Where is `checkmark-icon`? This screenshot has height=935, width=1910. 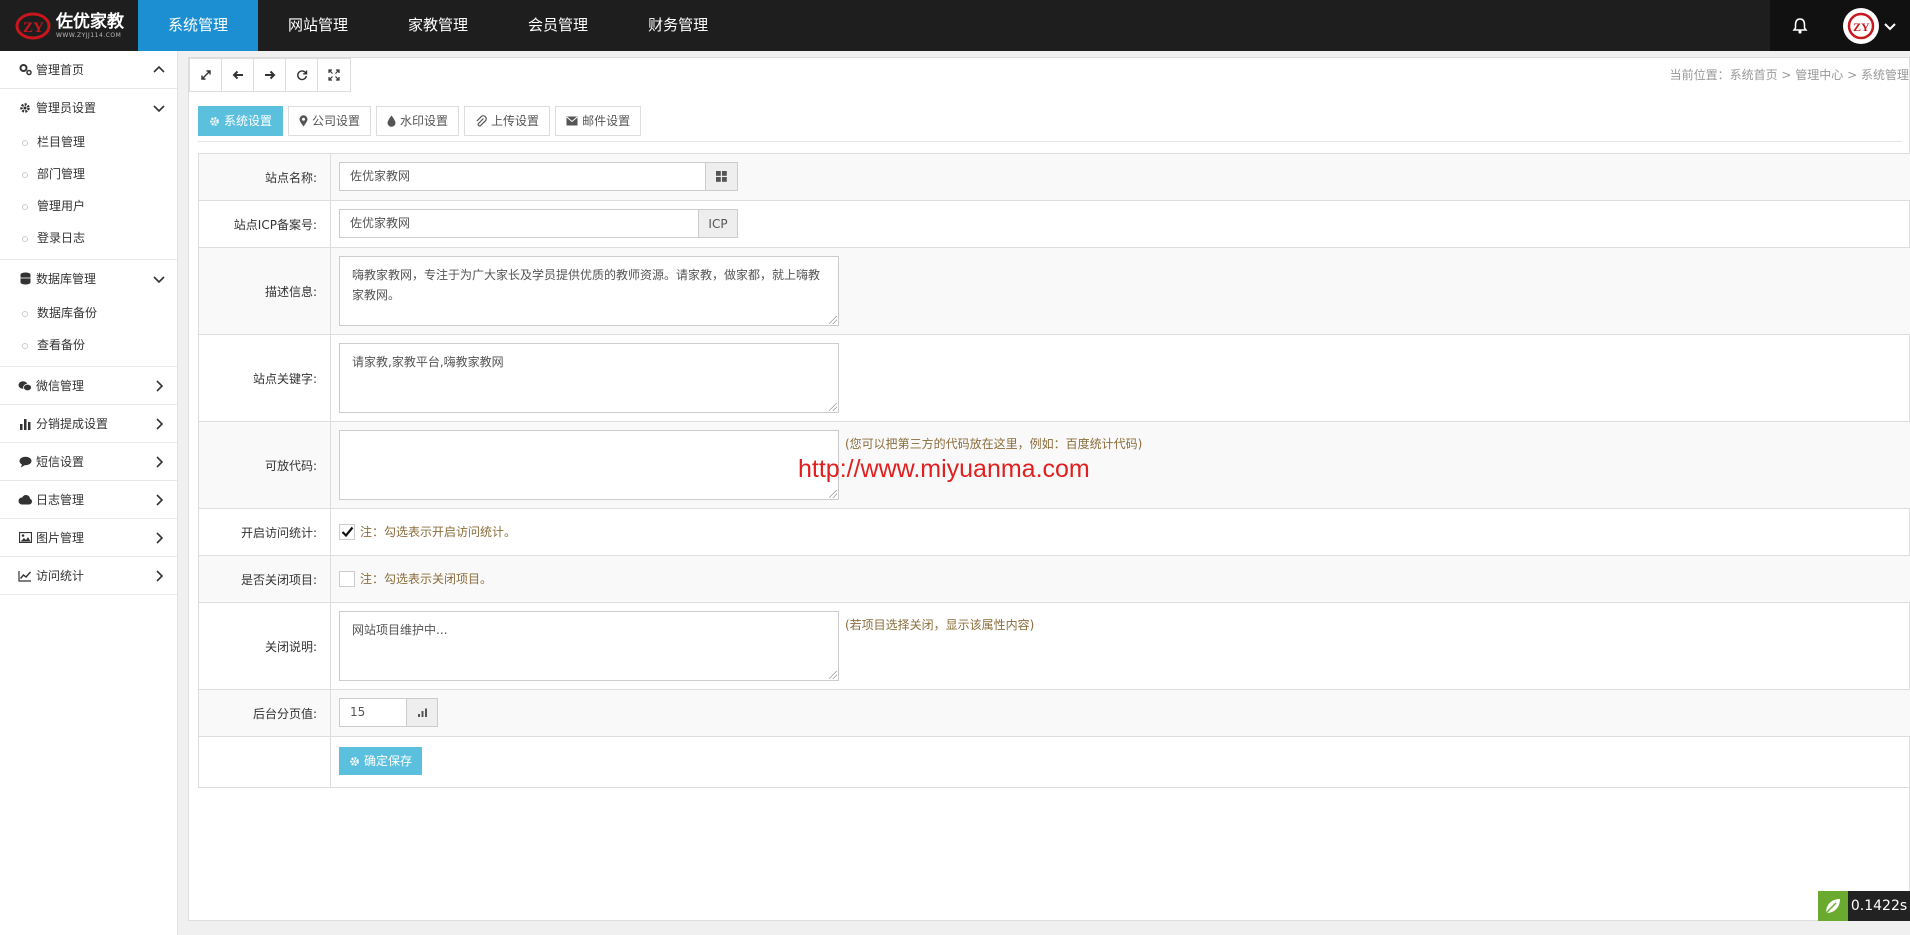
checkmark-icon is located at coordinates (347, 532).